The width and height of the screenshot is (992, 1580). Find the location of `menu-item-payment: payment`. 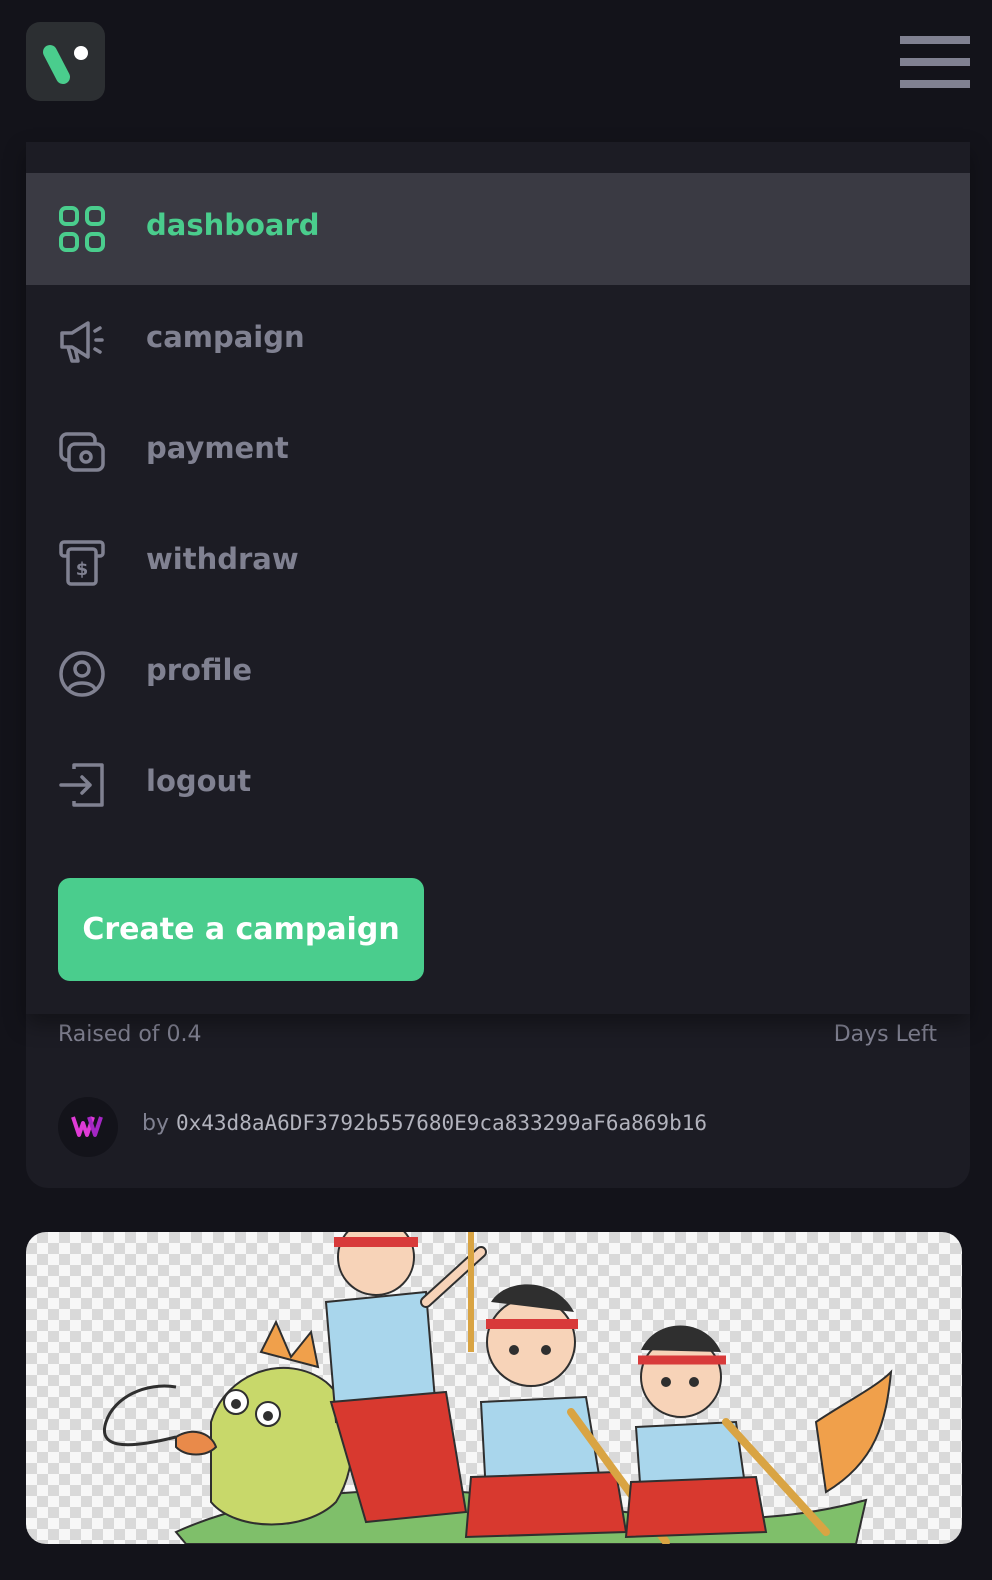

menu-item-payment: payment is located at coordinates (498, 452).